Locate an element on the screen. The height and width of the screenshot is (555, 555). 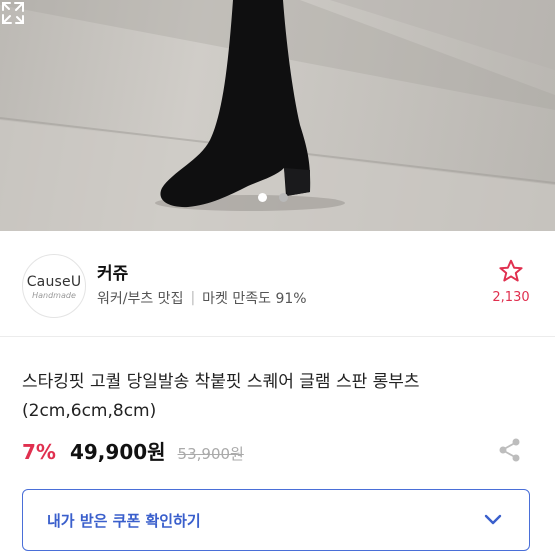
chevron-down-icon is located at coordinates (493, 519).